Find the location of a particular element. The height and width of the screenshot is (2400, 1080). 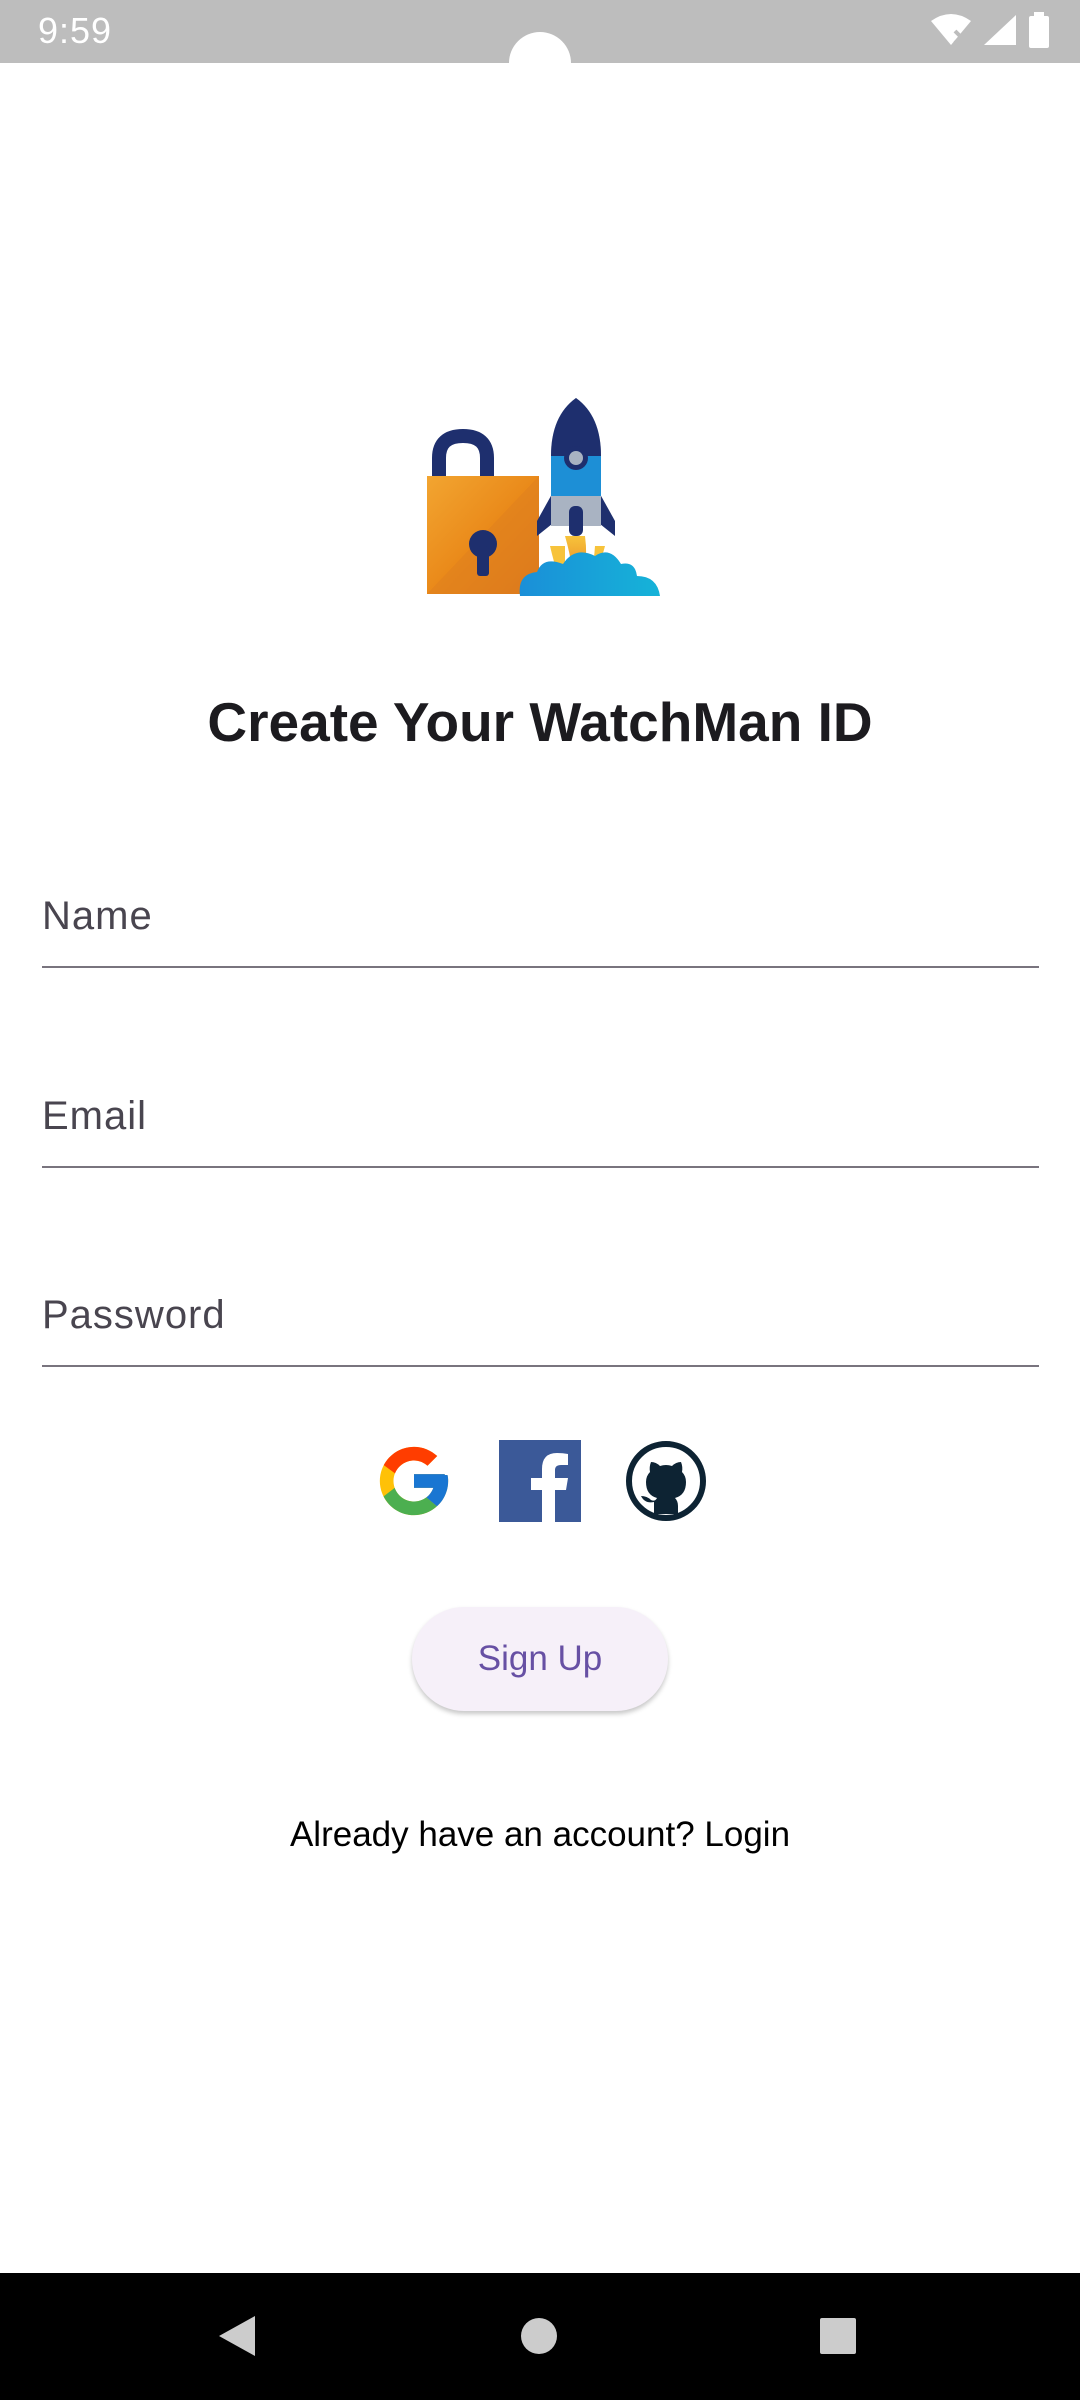

name-input is located at coordinates (540, 916).